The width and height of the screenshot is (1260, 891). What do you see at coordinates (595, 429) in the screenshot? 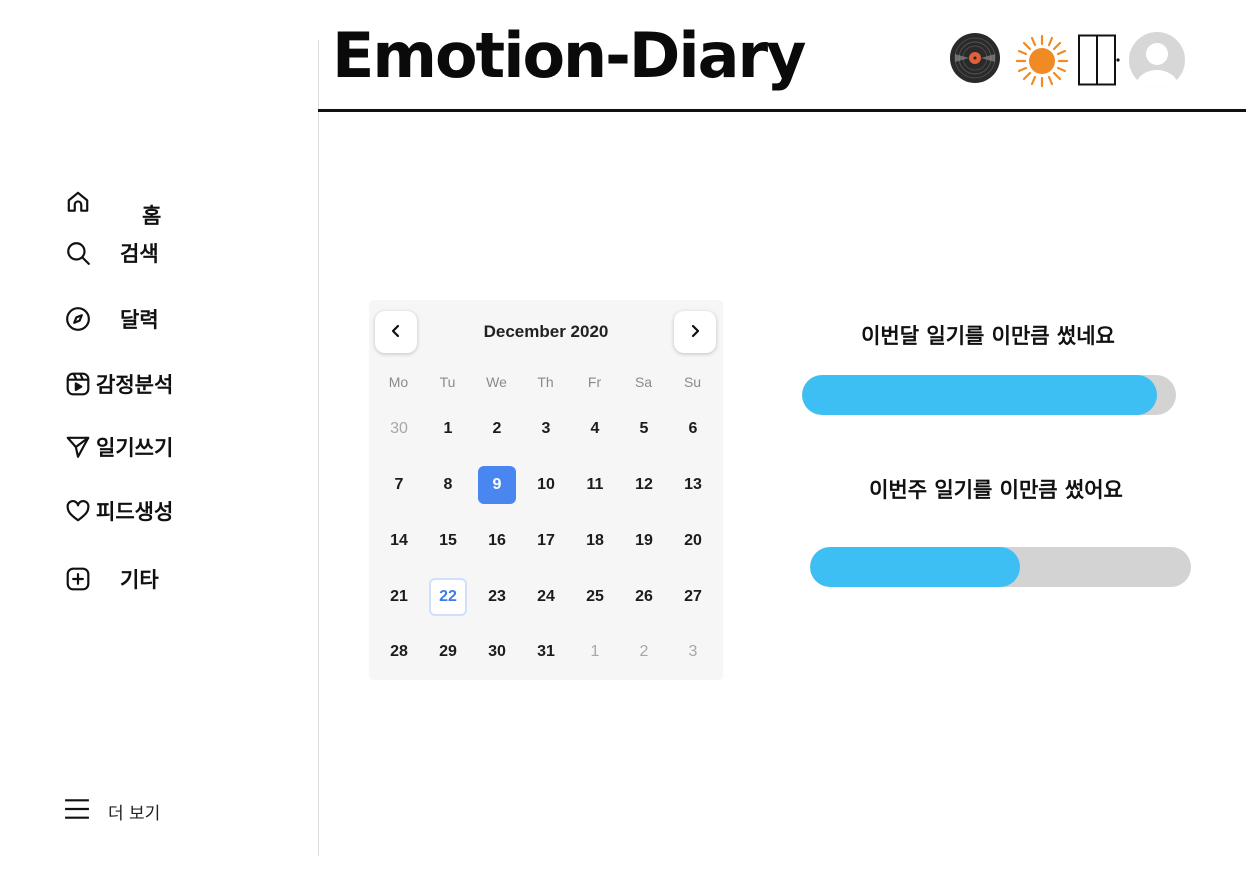
I see `calendar-day: 4` at bounding box center [595, 429].